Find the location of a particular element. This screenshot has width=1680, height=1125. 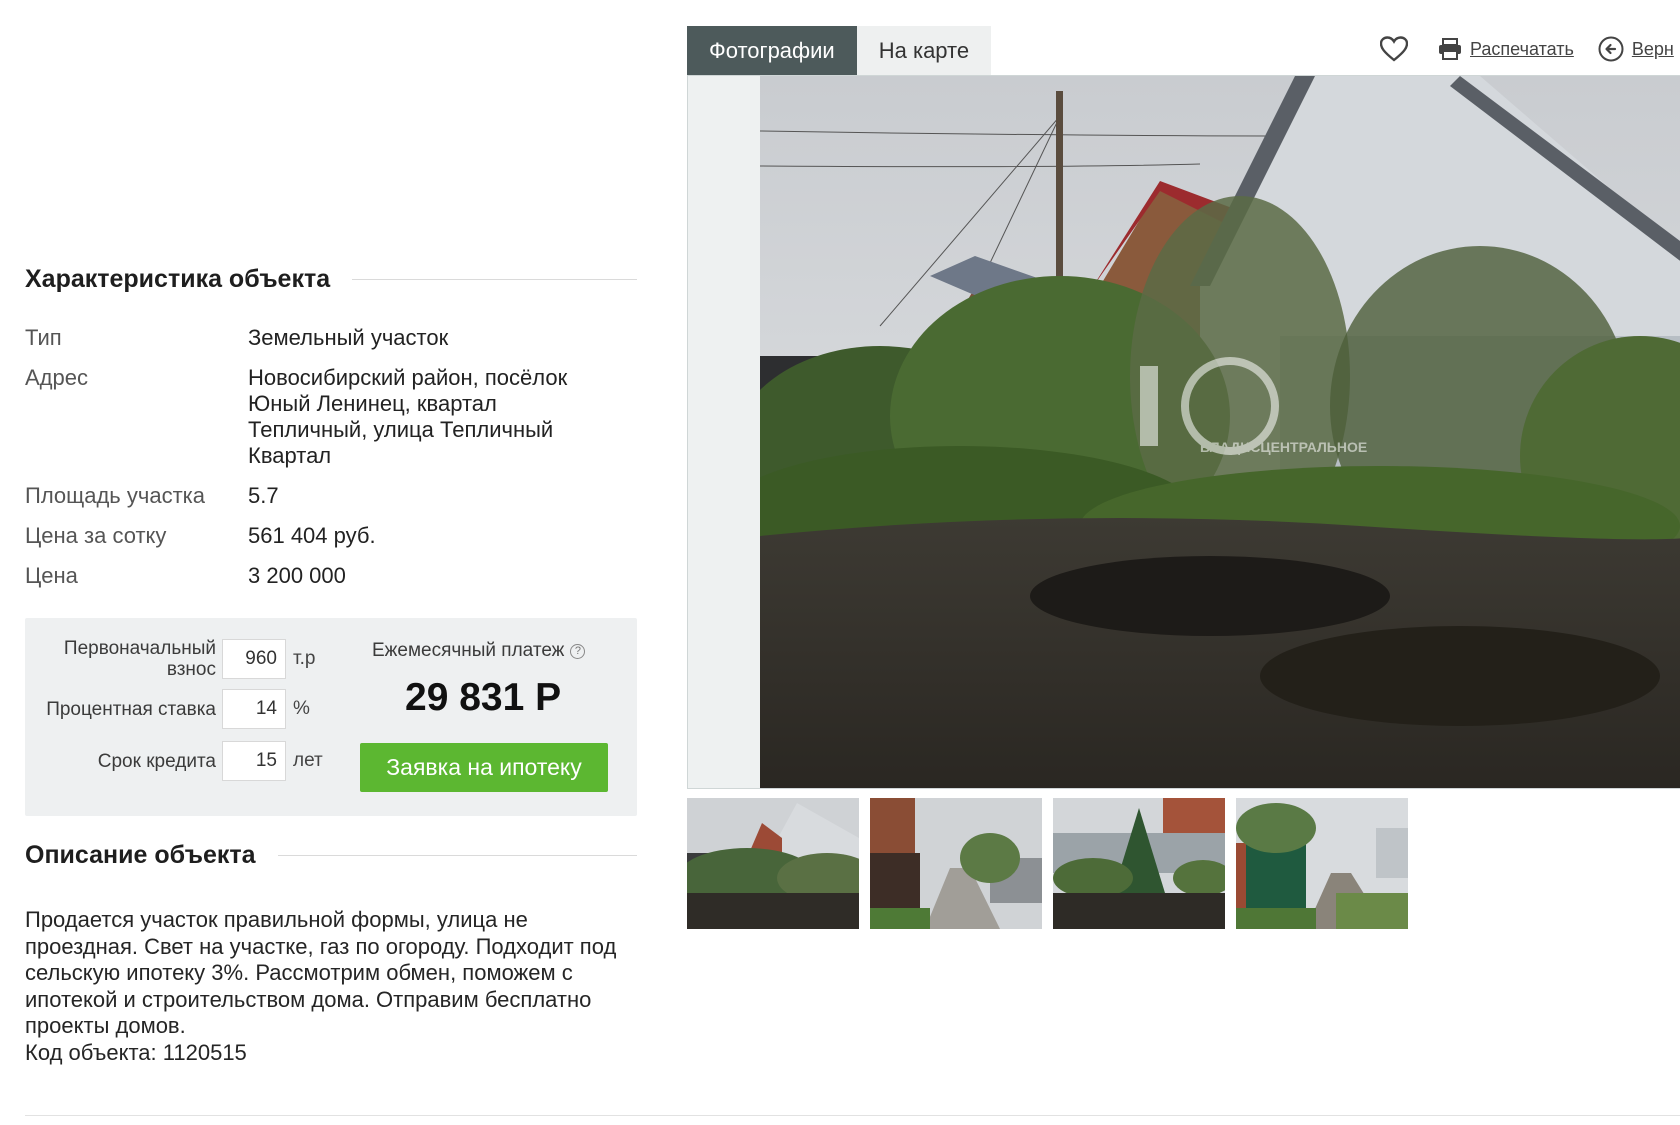

monthly-payment-label: Ежемесячный платеж ? is located at coordinates (479, 651).